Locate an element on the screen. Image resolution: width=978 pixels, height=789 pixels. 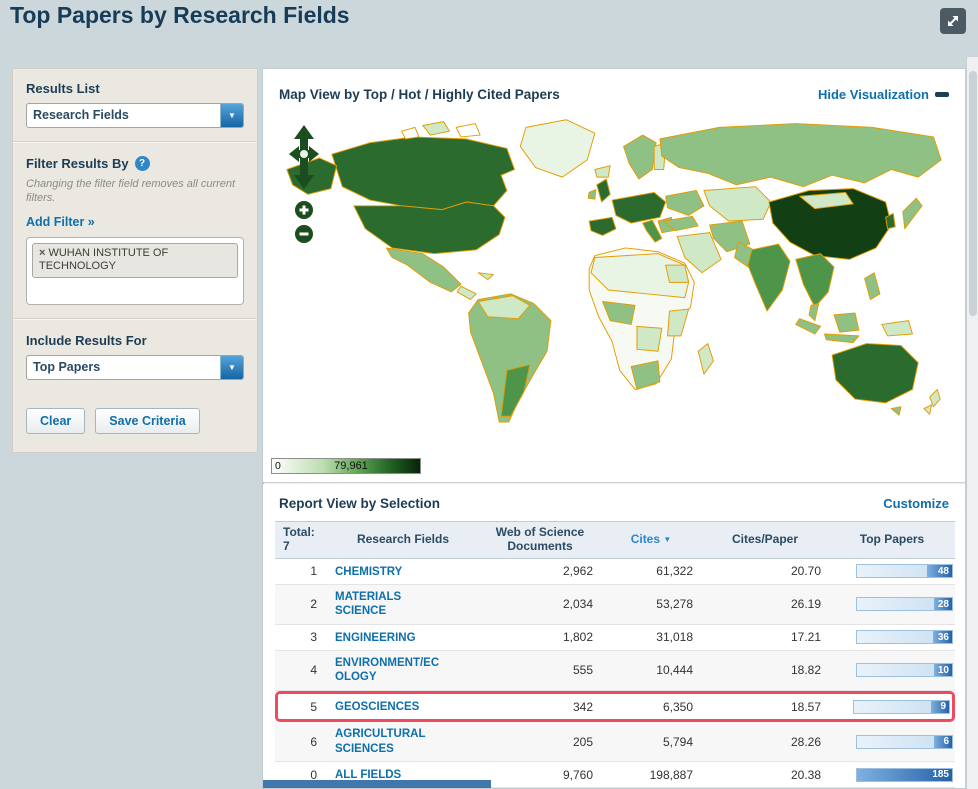
rank-cell: 2 is located at coordinates (301, 604).